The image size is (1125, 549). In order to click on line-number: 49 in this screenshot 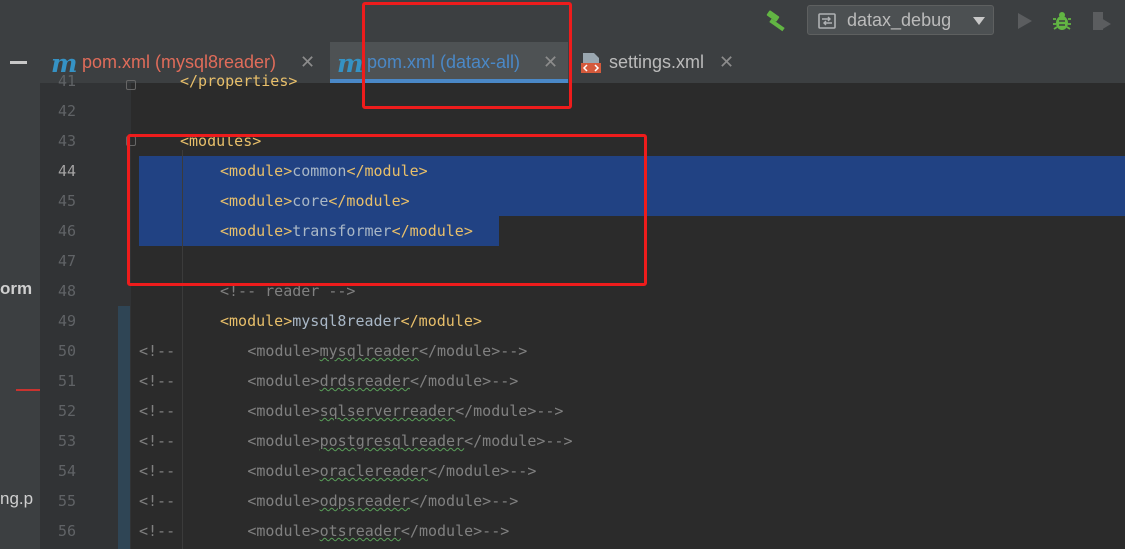, I will do `click(66, 321)`.